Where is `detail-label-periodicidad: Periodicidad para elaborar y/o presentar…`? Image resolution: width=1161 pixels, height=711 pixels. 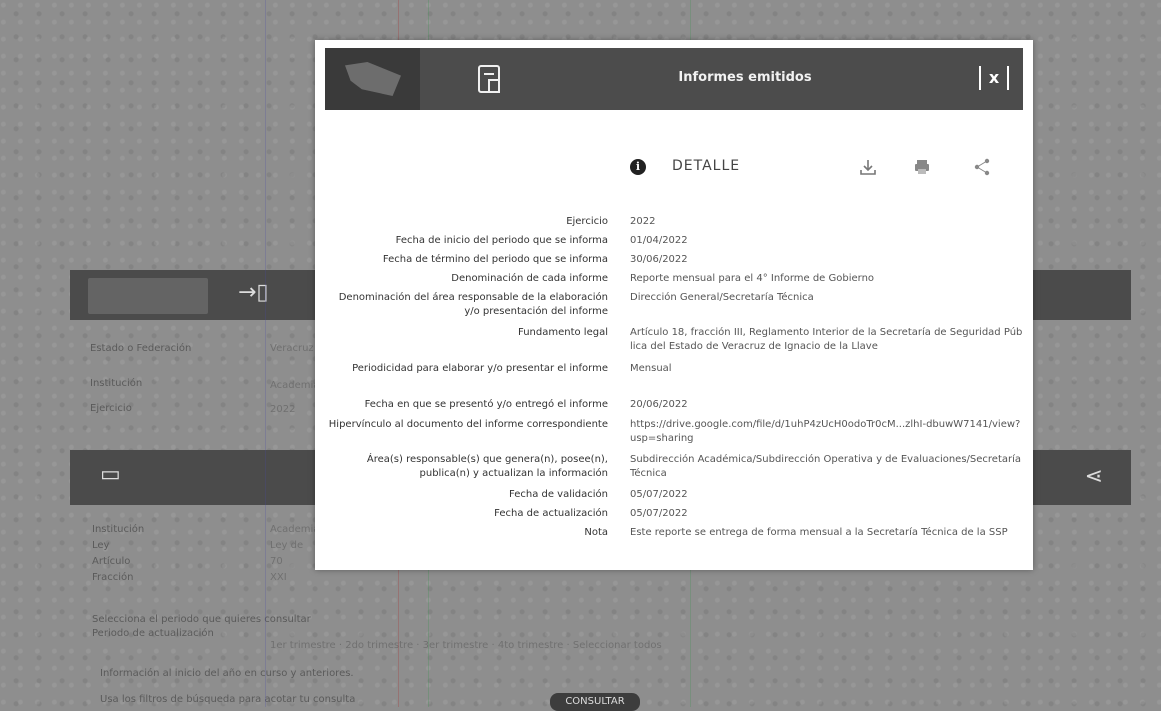
detail-label-periodicidad: Periodicidad para elaborar y/o presentar… is located at coordinates (480, 368).